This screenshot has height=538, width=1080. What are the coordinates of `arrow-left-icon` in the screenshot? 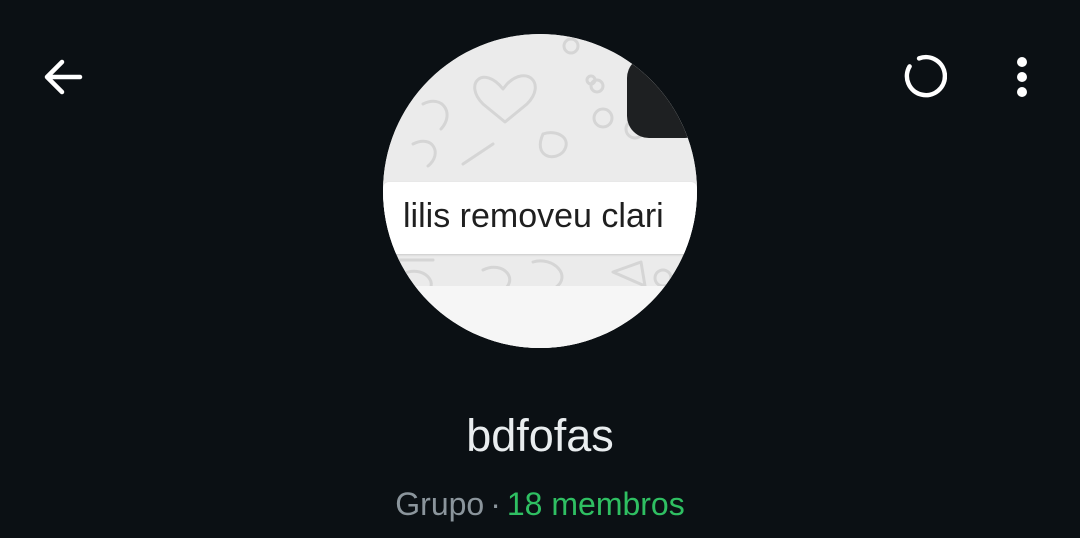 It's located at (63, 77).